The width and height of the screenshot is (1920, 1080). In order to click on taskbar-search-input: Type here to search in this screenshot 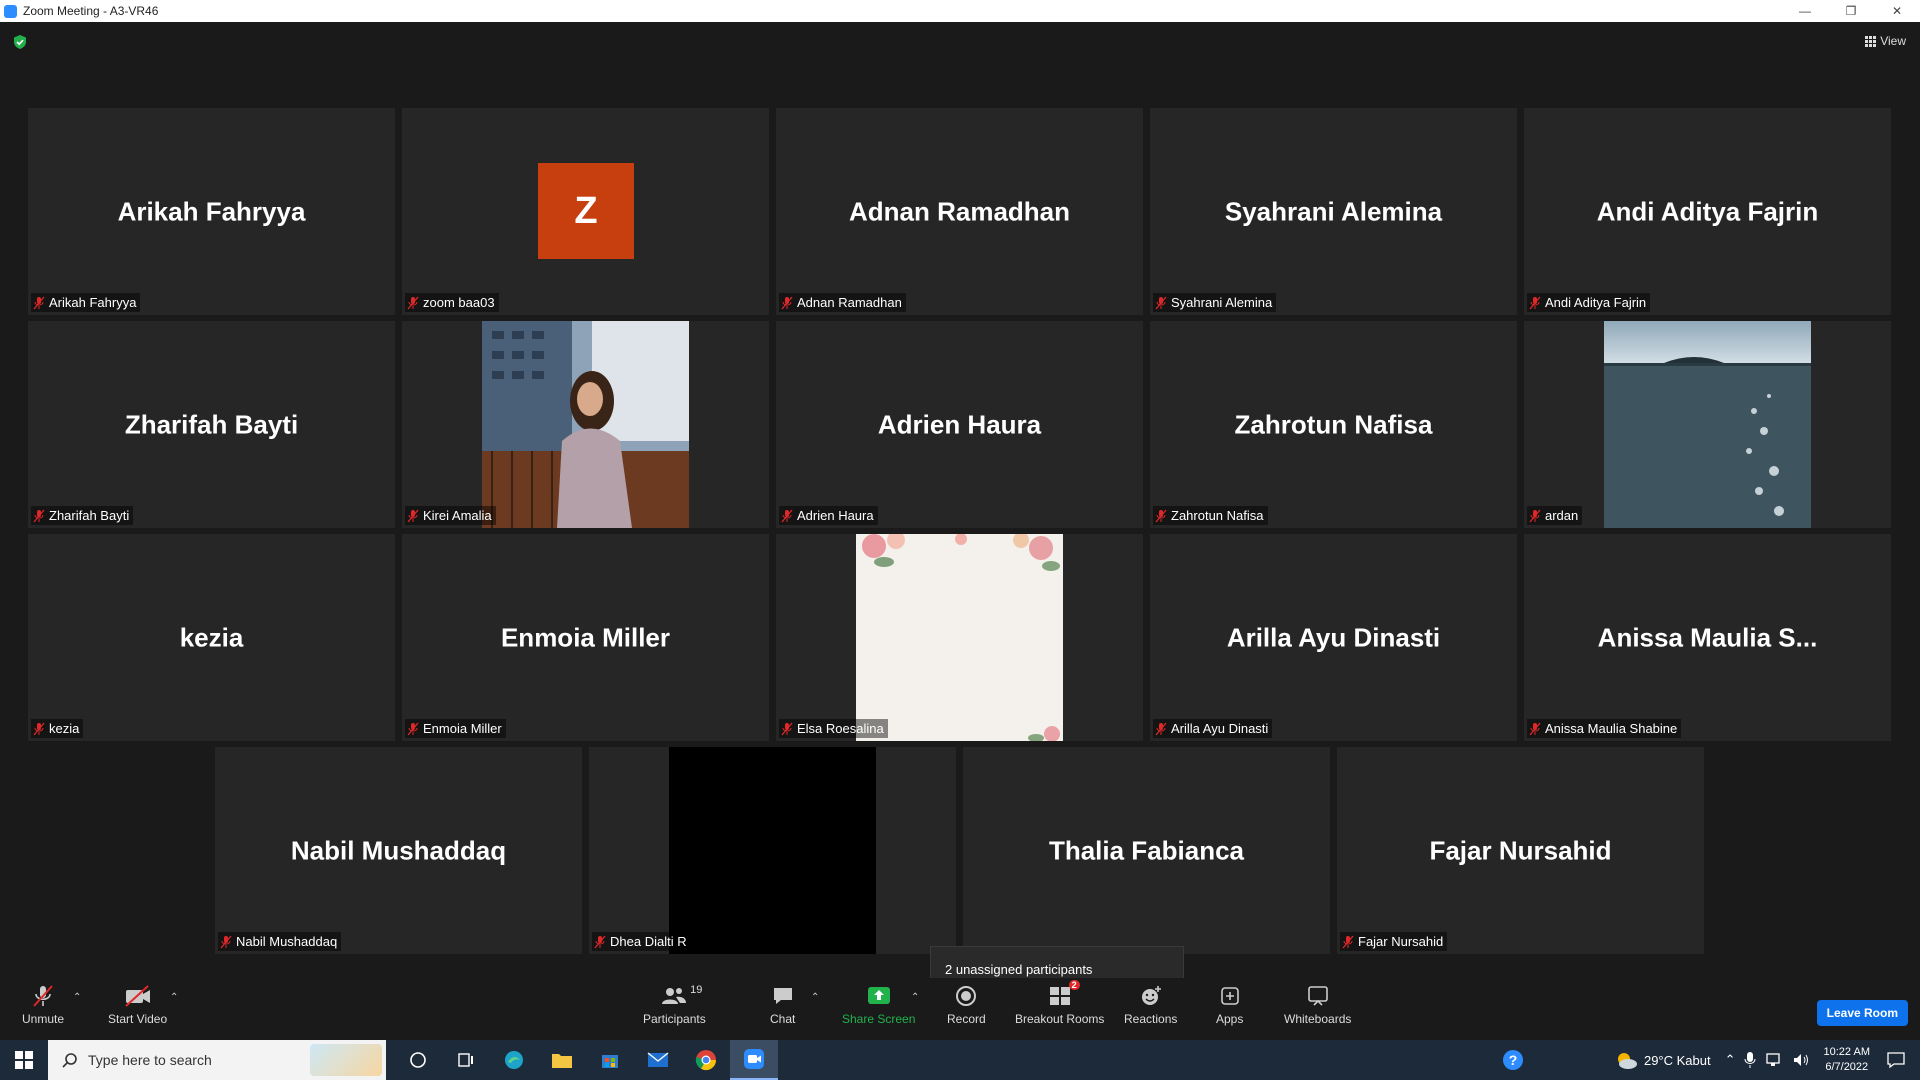, I will do `click(217, 1060)`.